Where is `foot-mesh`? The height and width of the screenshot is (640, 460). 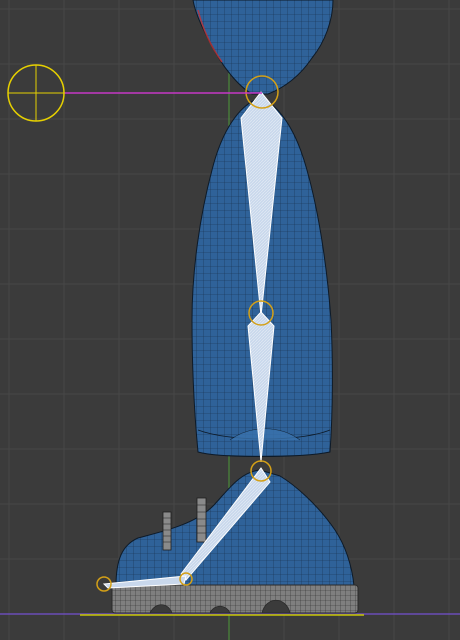
foot-mesh is located at coordinates (235, 528).